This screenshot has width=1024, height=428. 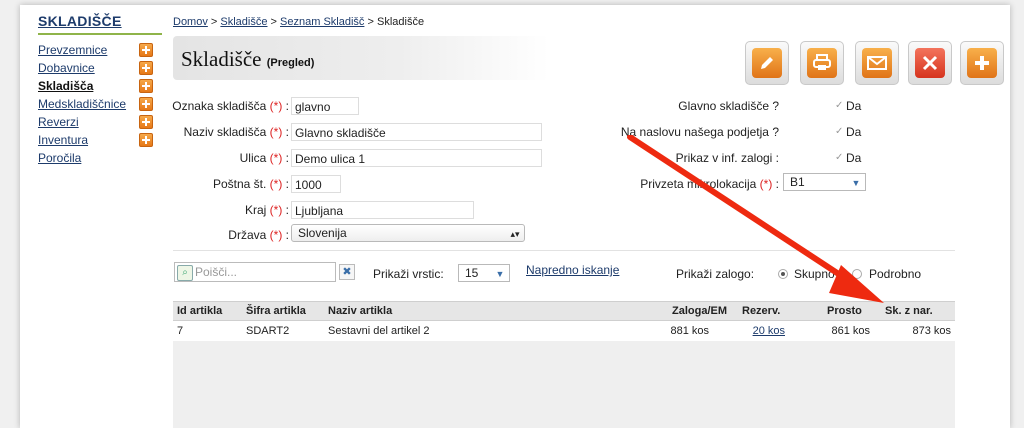 I want to click on radio-skupno, so click(x=783, y=274).